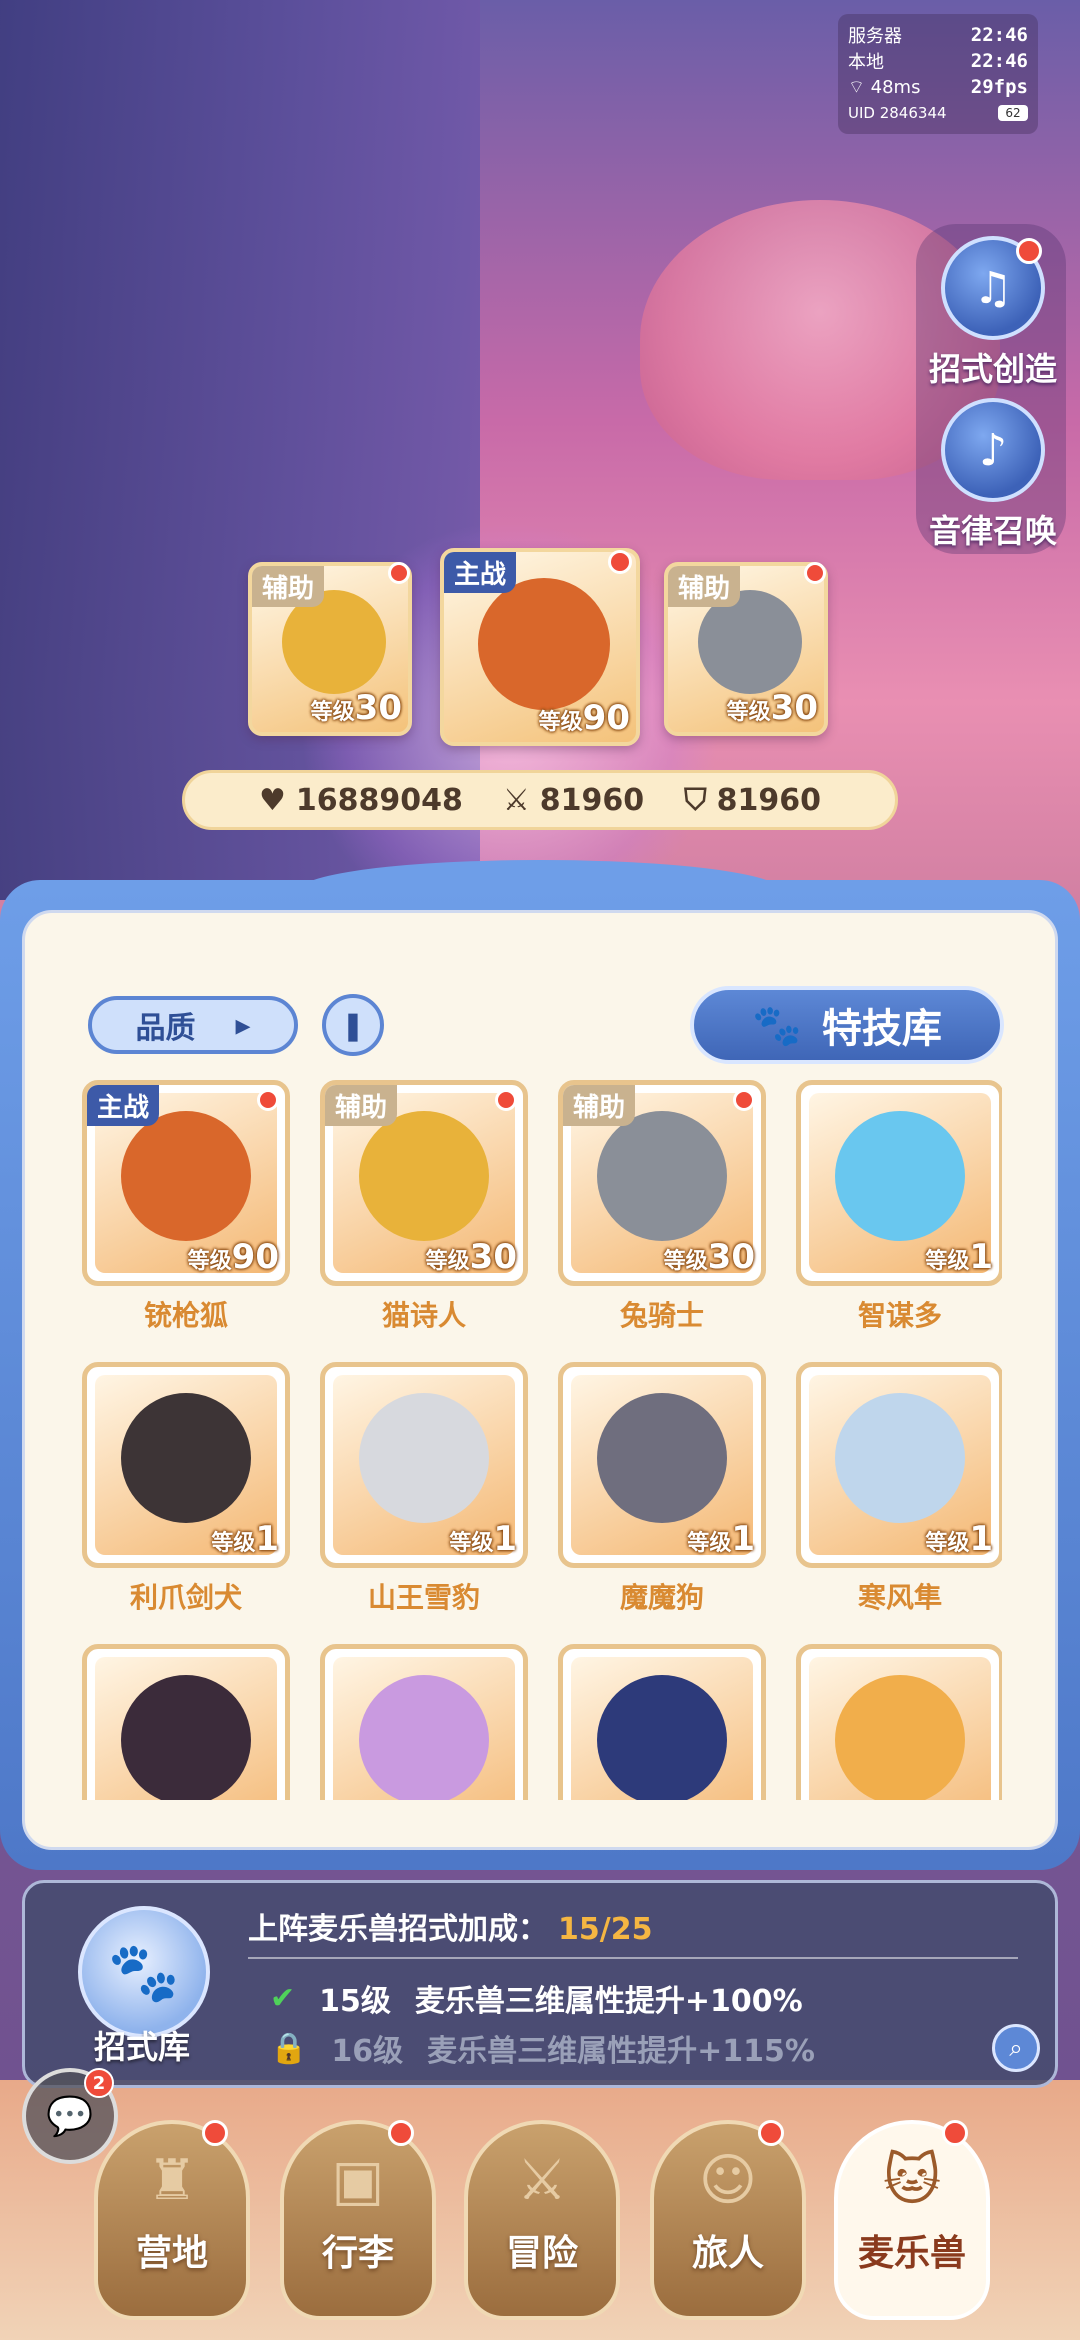  What do you see at coordinates (633, 1958) in the screenshot?
I see `divider` at bounding box center [633, 1958].